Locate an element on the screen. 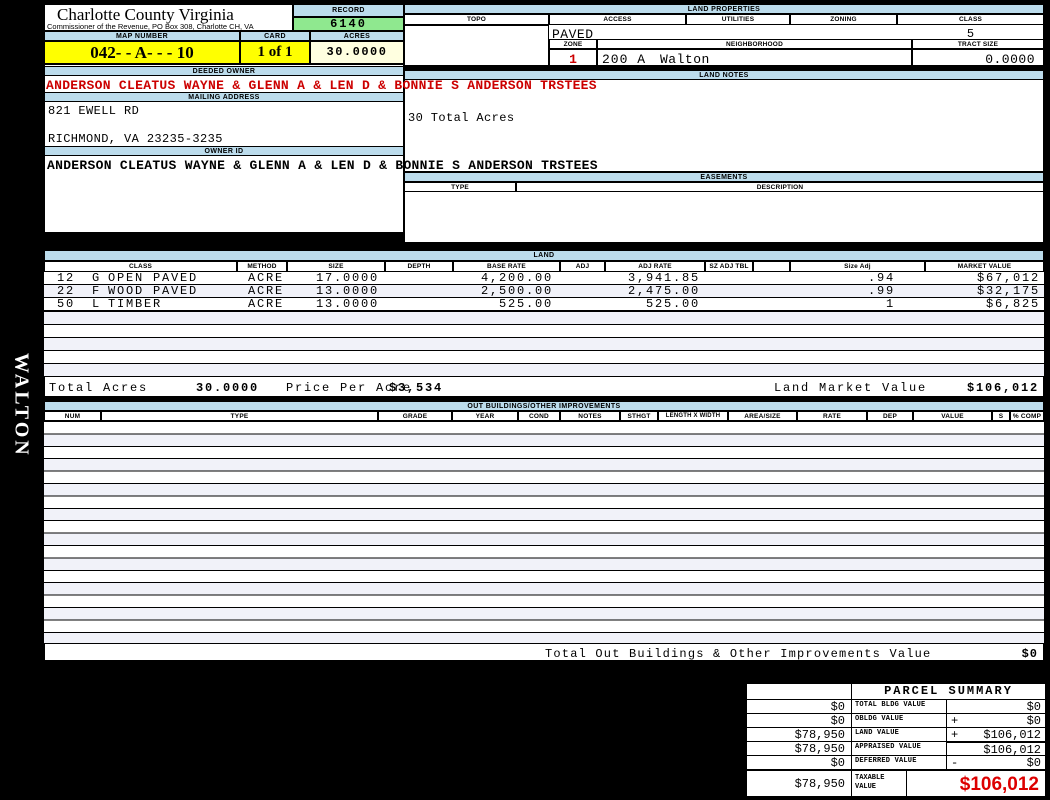  col-zoning: ZONING is located at coordinates (843, 19).